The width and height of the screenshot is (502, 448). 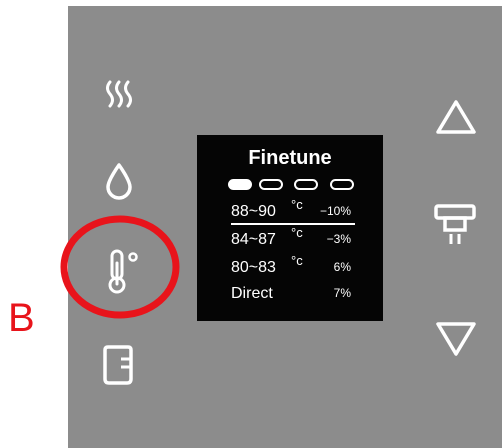 I want to click on steam-icon, so click(x=119, y=94).